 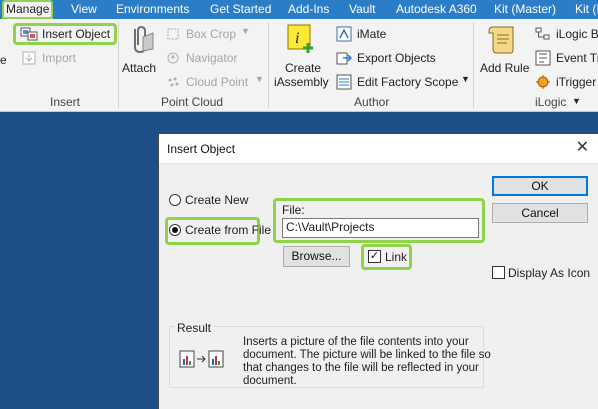 What do you see at coordinates (525, 9) in the screenshot?
I see `tab-kit-master: Kit (Master)` at bounding box center [525, 9].